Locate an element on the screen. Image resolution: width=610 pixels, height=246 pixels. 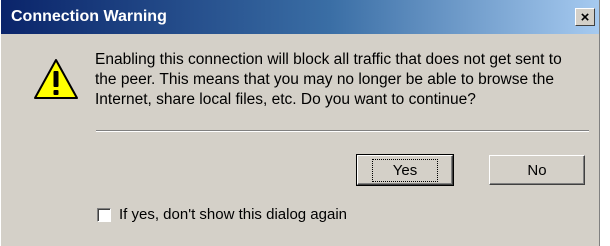
close-button: × is located at coordinates (585, 17).